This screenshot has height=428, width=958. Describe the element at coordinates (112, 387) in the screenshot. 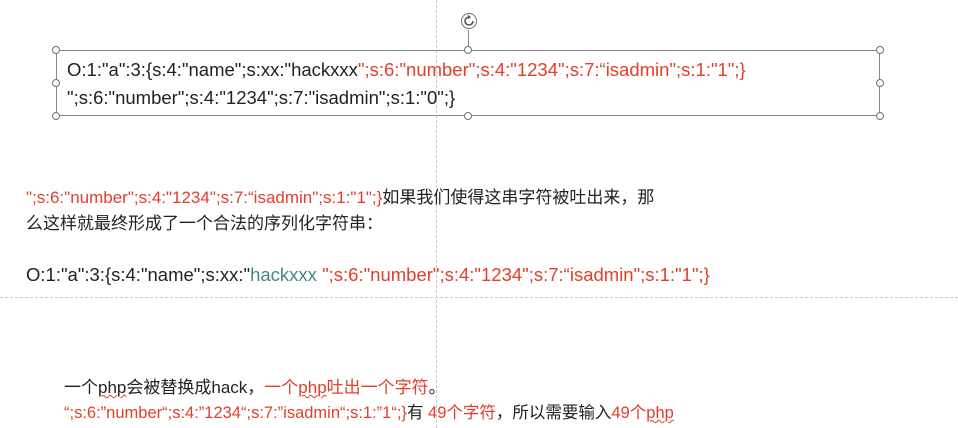

I see `para3-php: php` at that location.